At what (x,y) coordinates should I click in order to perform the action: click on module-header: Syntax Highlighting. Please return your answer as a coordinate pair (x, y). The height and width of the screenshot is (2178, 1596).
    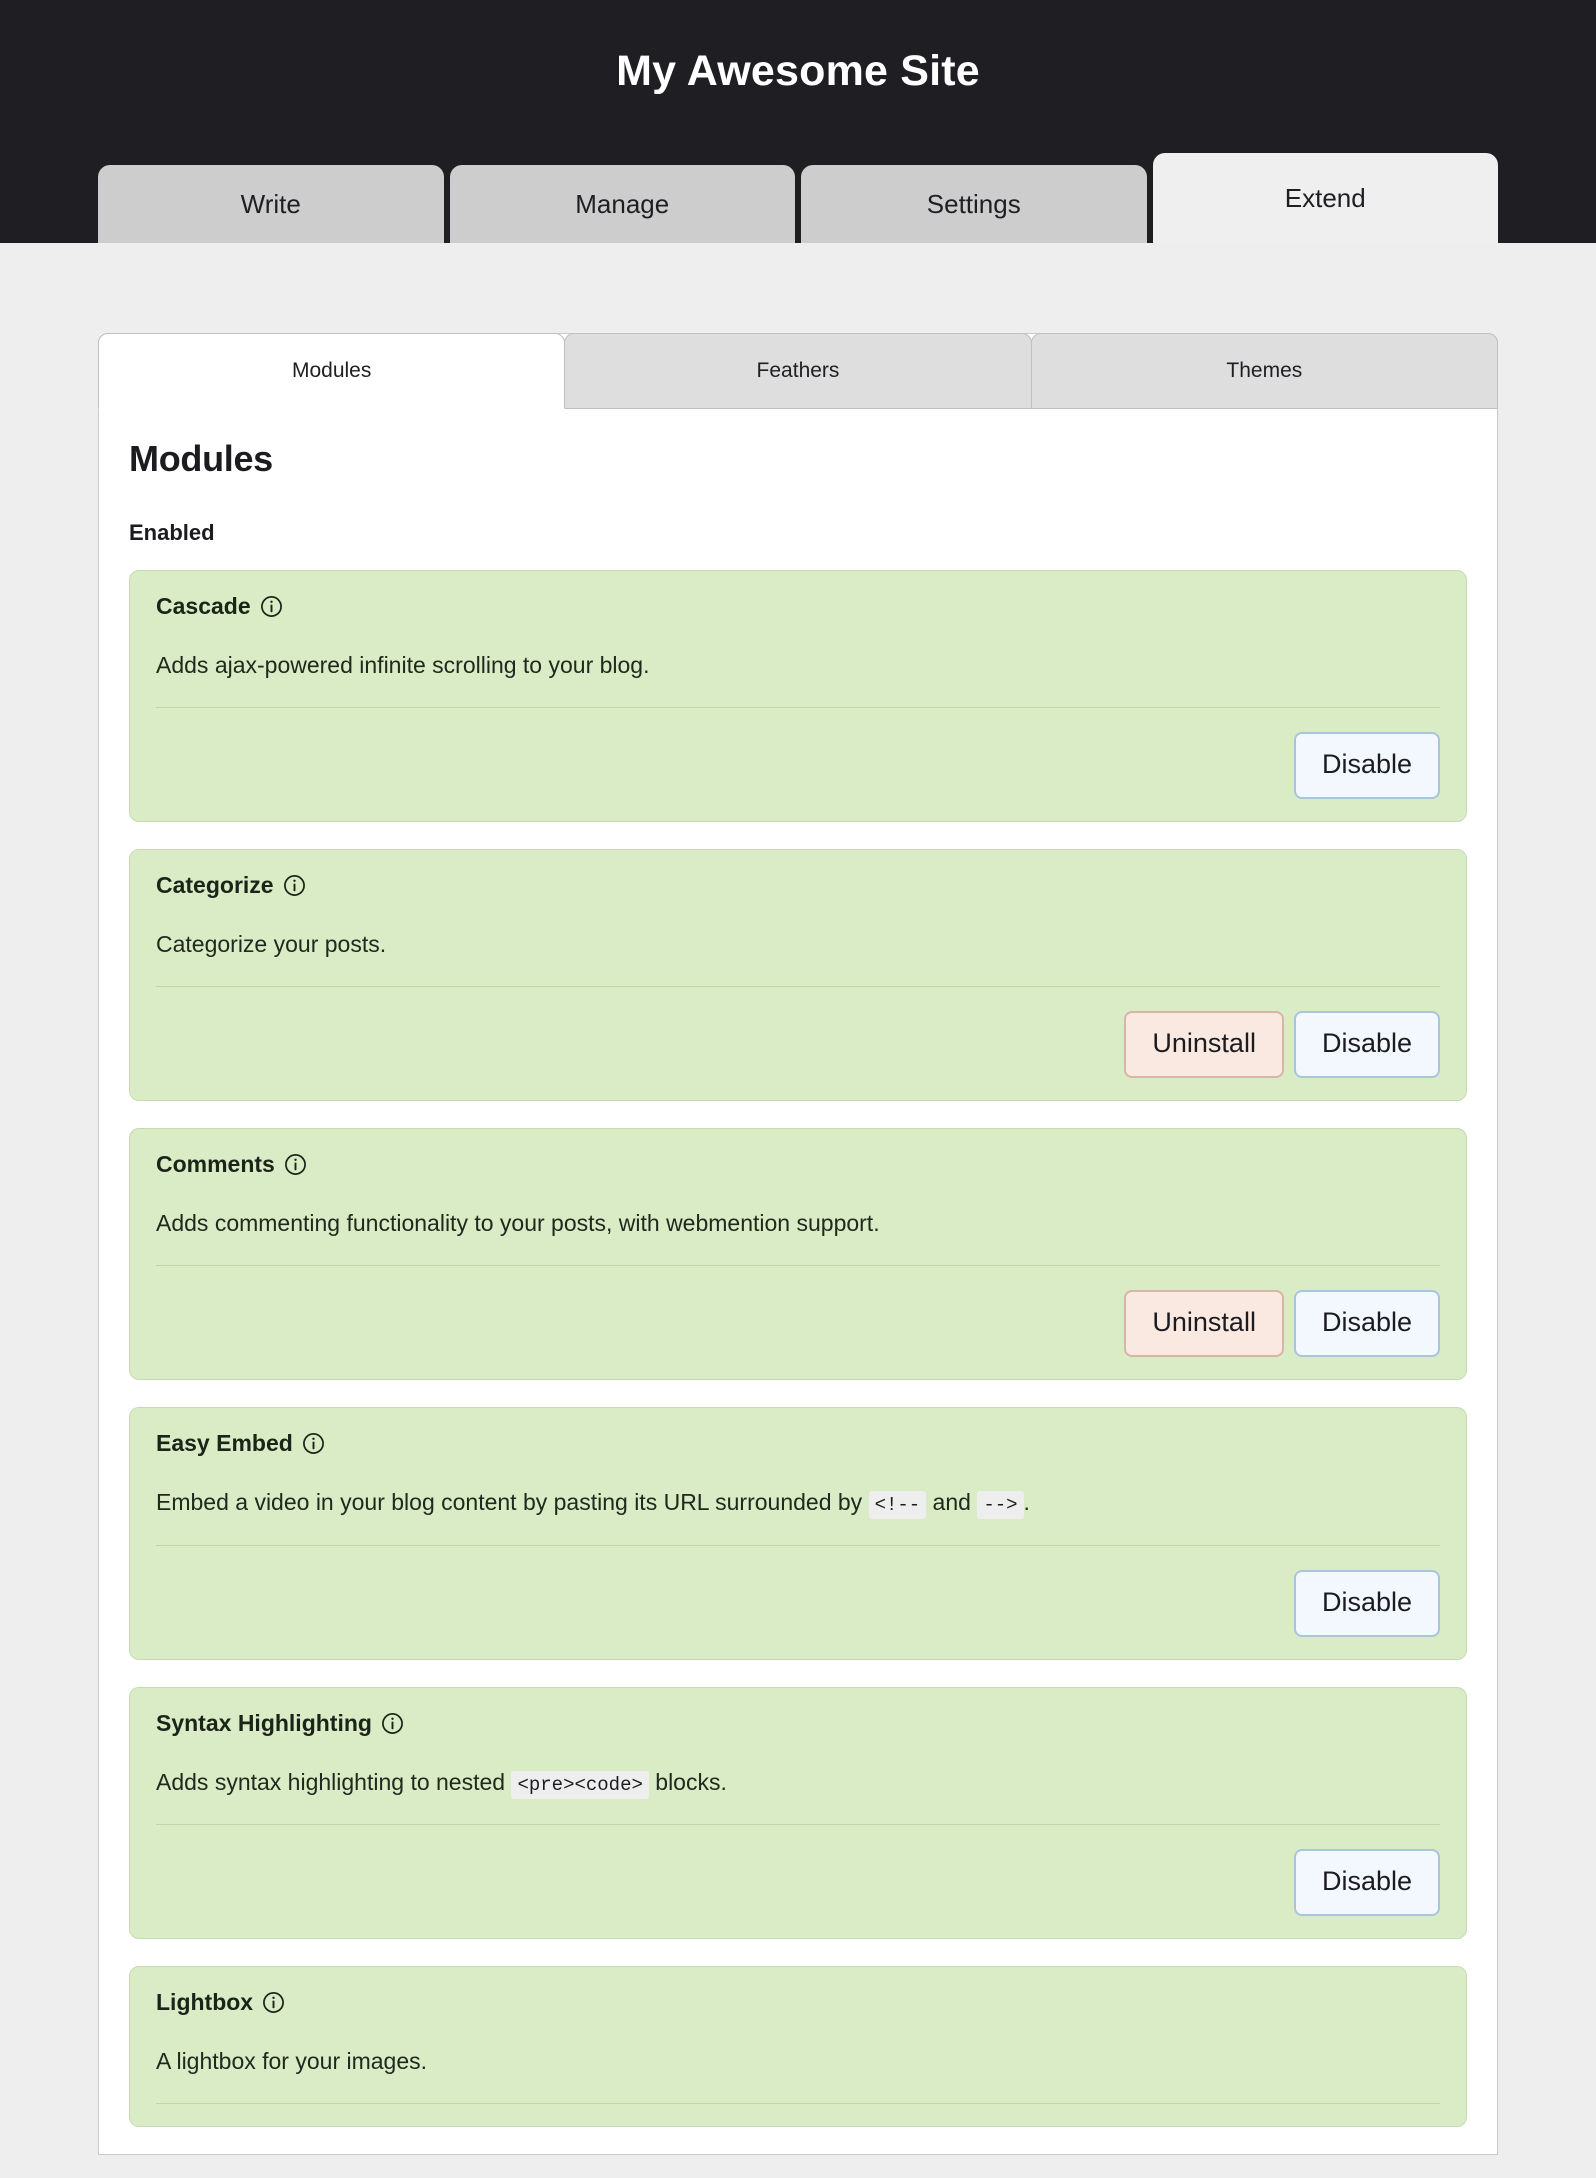
    Looking at the image, I should click on (798, 1722).